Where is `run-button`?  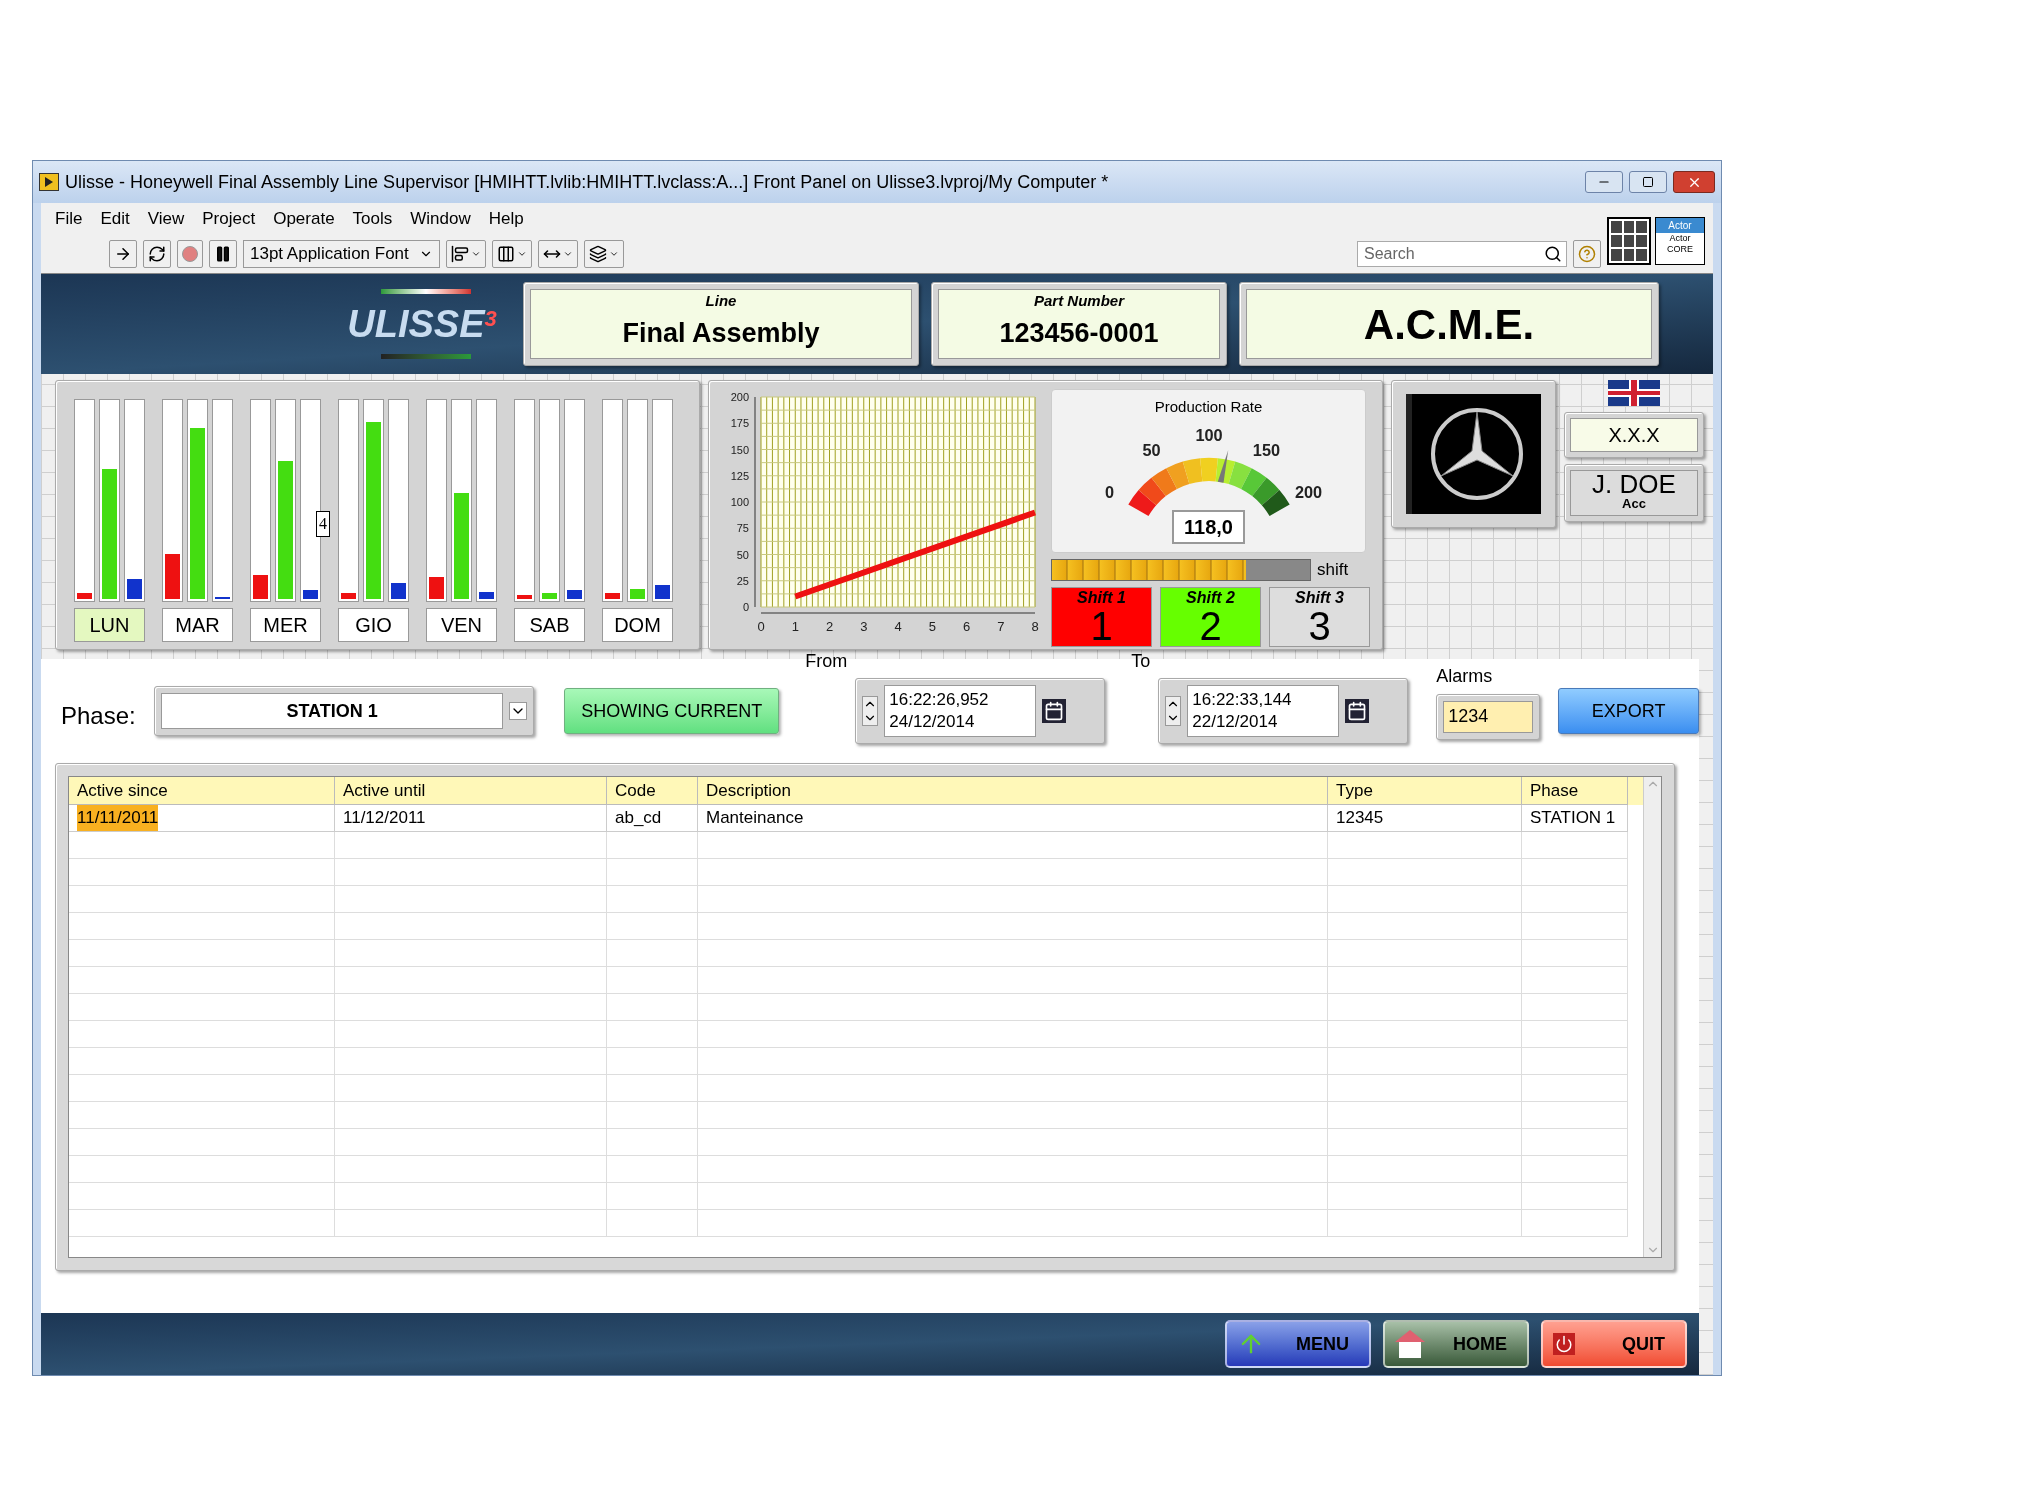
run-button is located at coordinates (123, 254).